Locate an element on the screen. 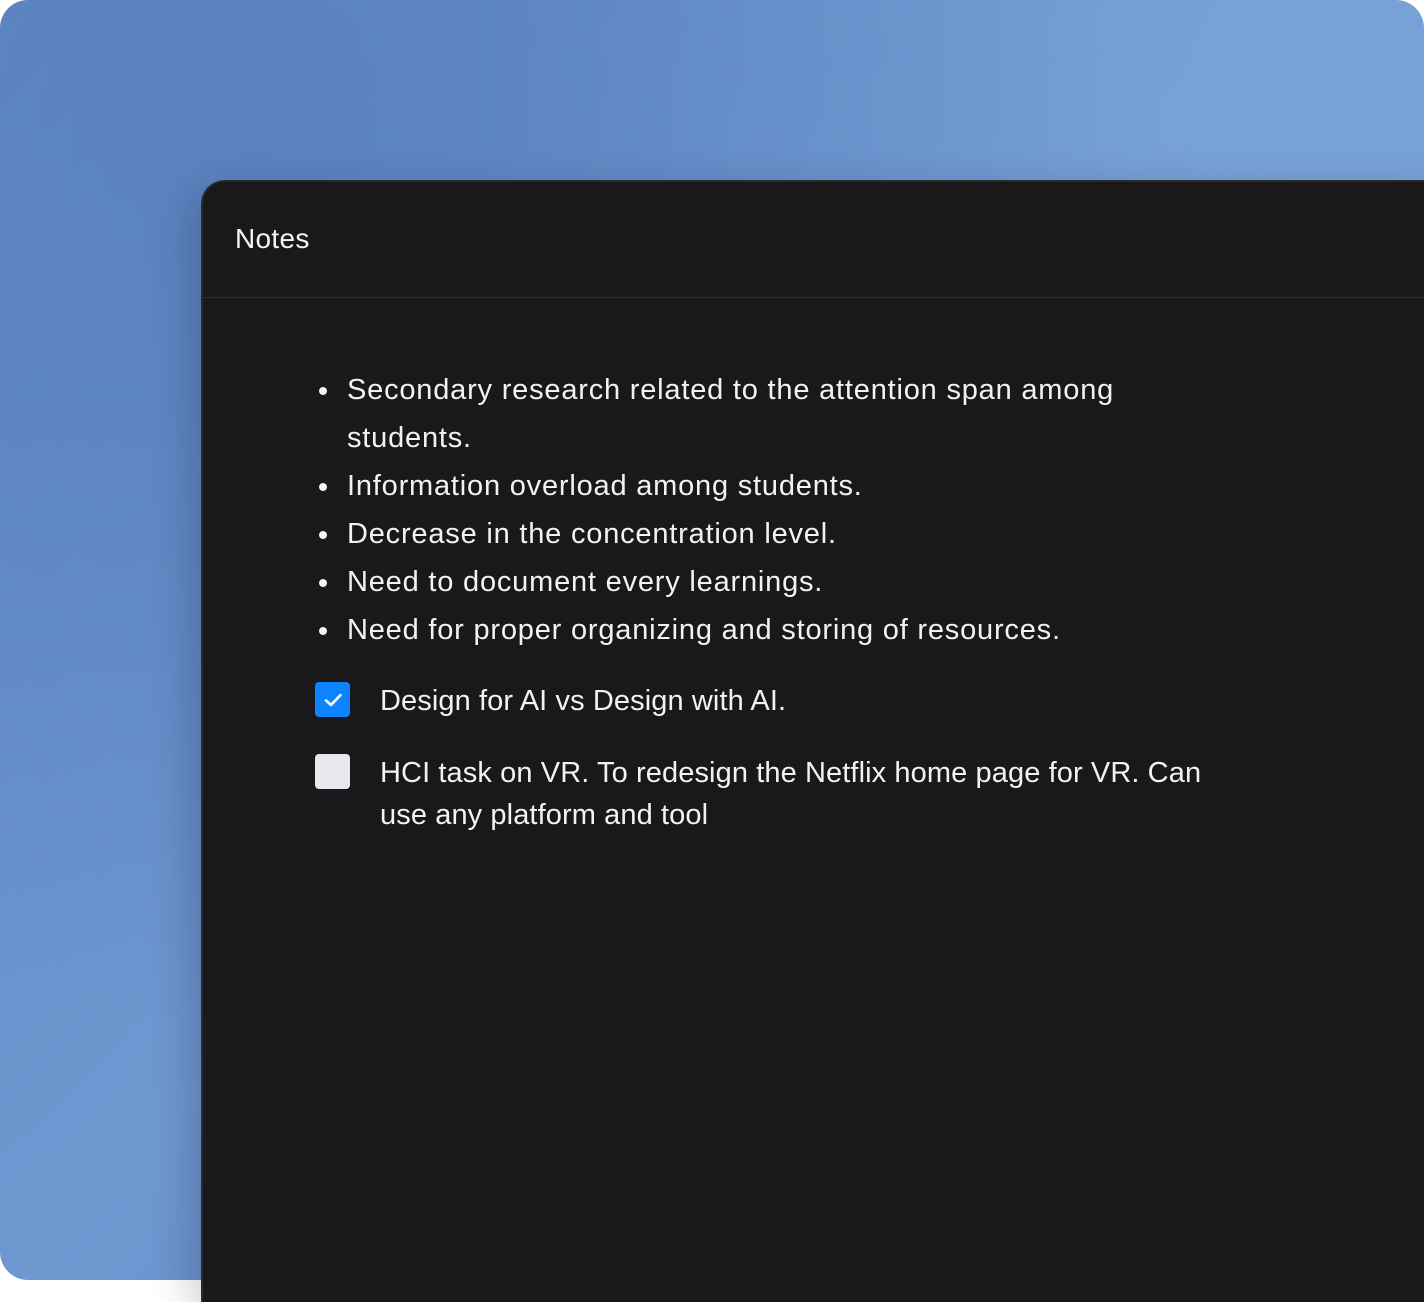 This screenshot has height=1302, width=1424. bullet-text: Information overload among students. is located at coordinates (605, 486).